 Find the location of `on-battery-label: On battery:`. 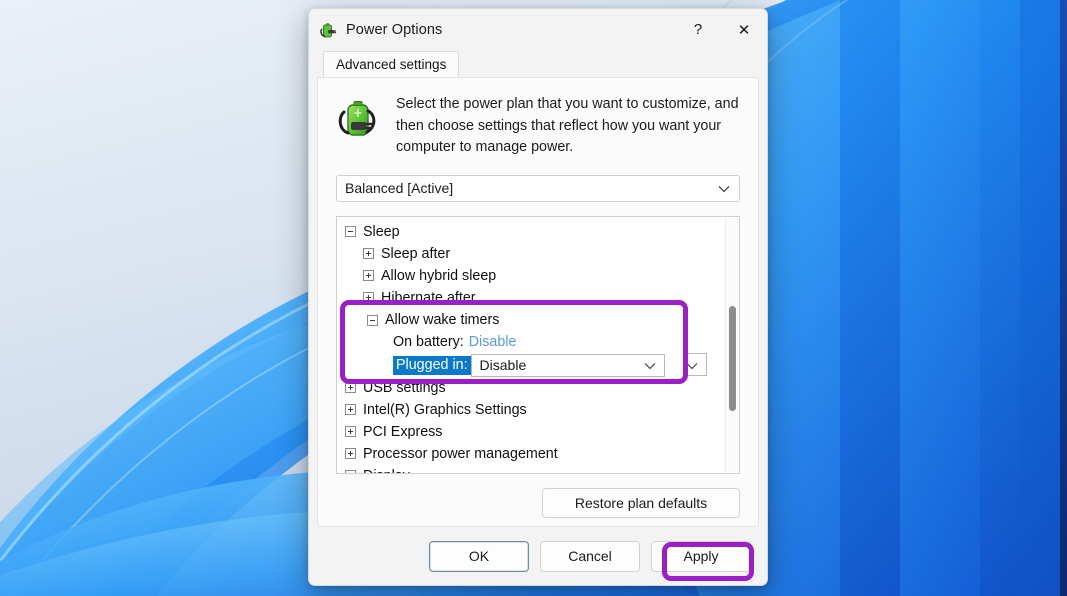

on-battery-label: On battery: is located at coordinates (428, 342).